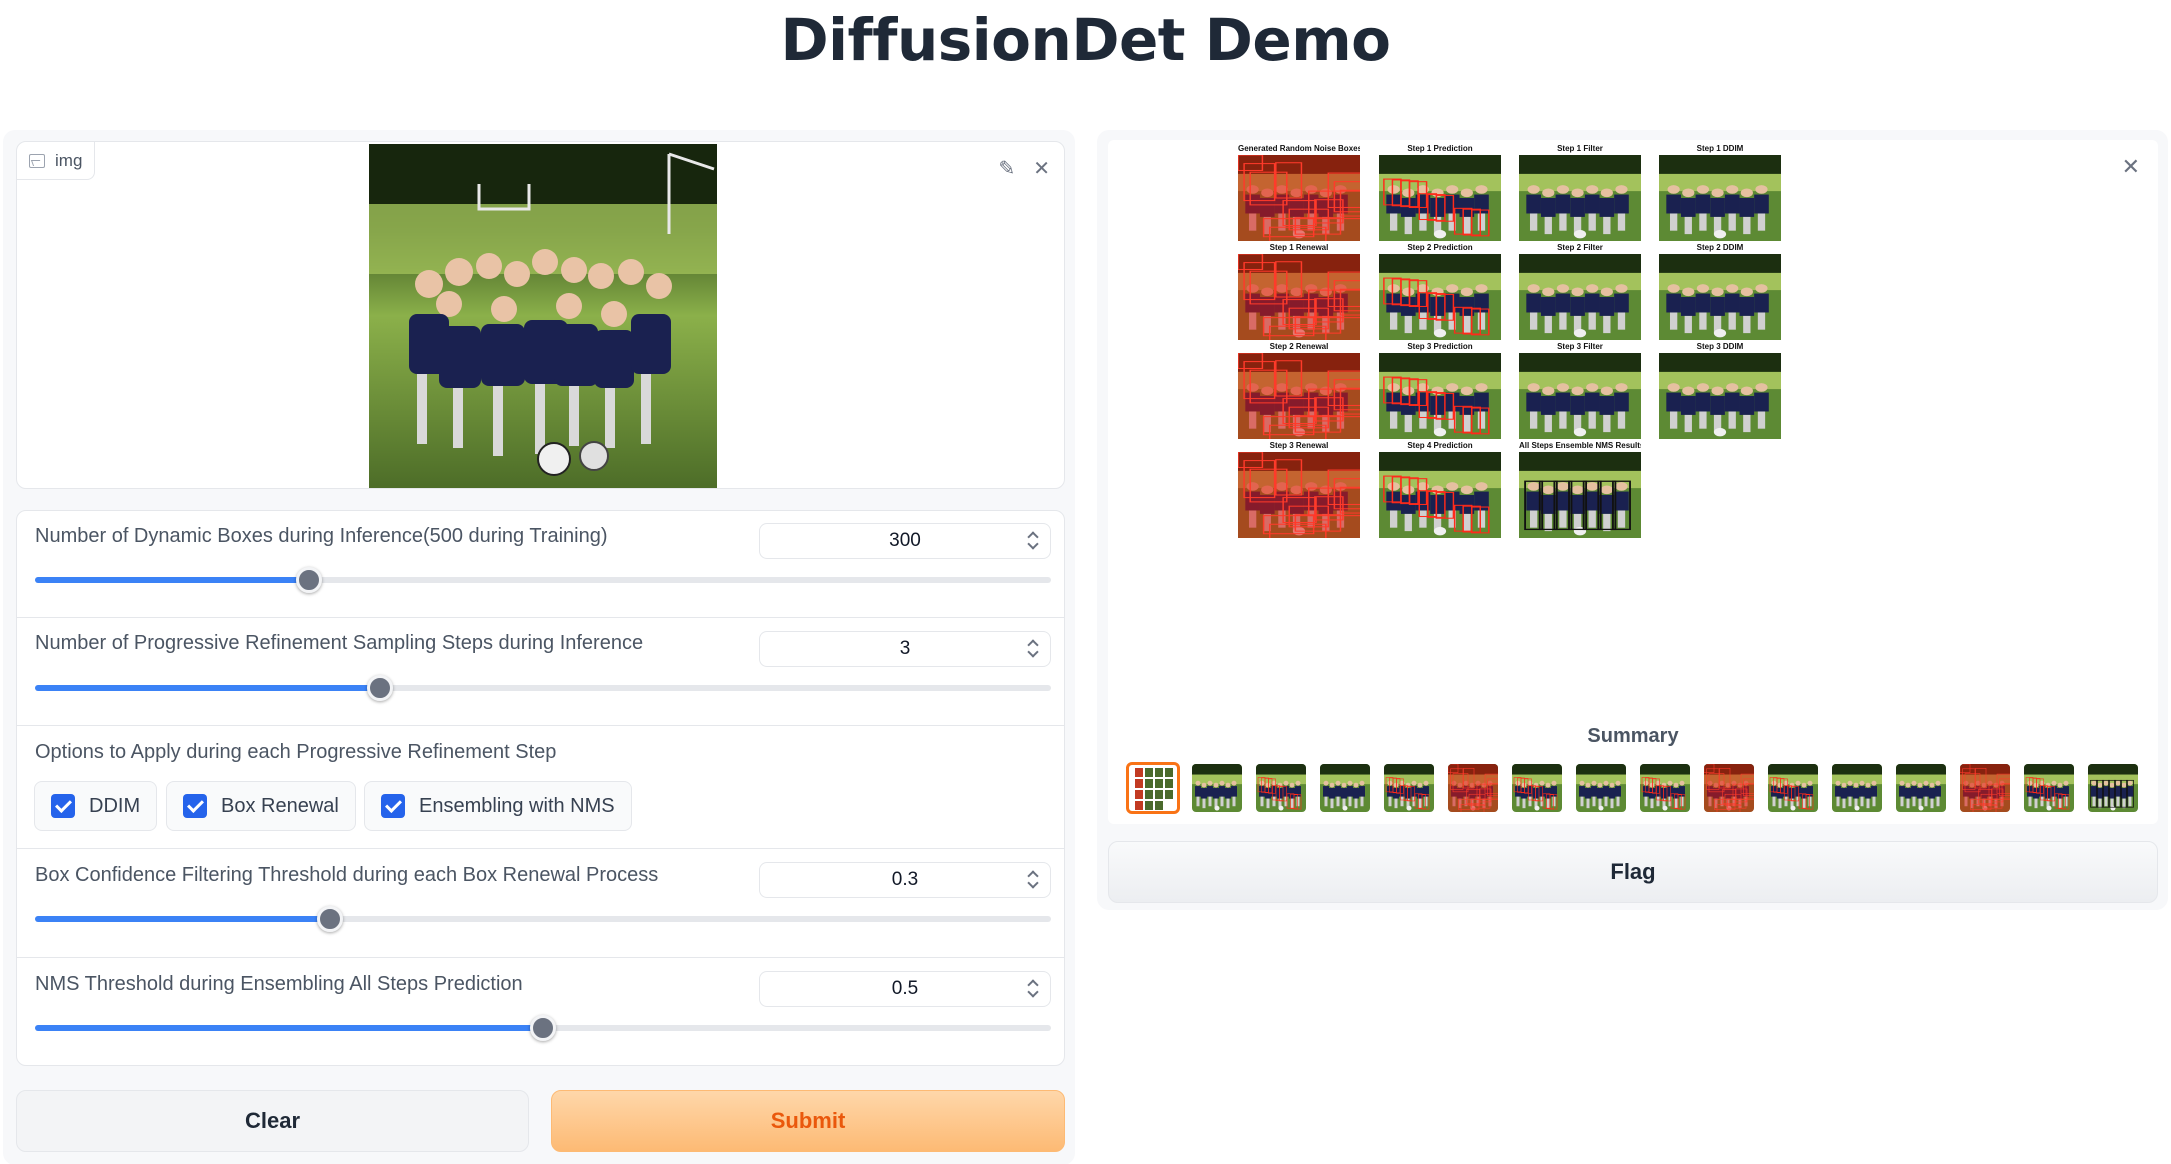 The width and height of the screenshot is (2171, 1164). I want to click on image-upload: img ✎ ✕, so click(540, 315).